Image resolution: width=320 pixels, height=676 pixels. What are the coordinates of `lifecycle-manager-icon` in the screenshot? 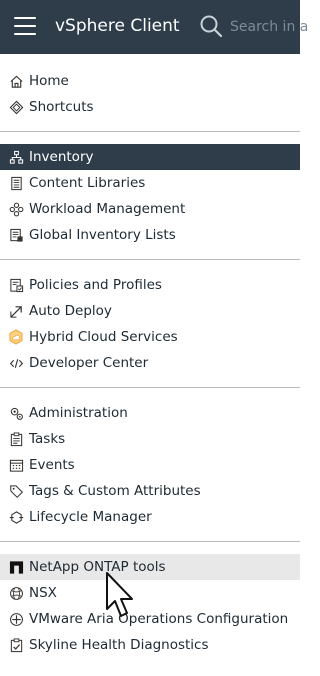 It's located at (16, 517).